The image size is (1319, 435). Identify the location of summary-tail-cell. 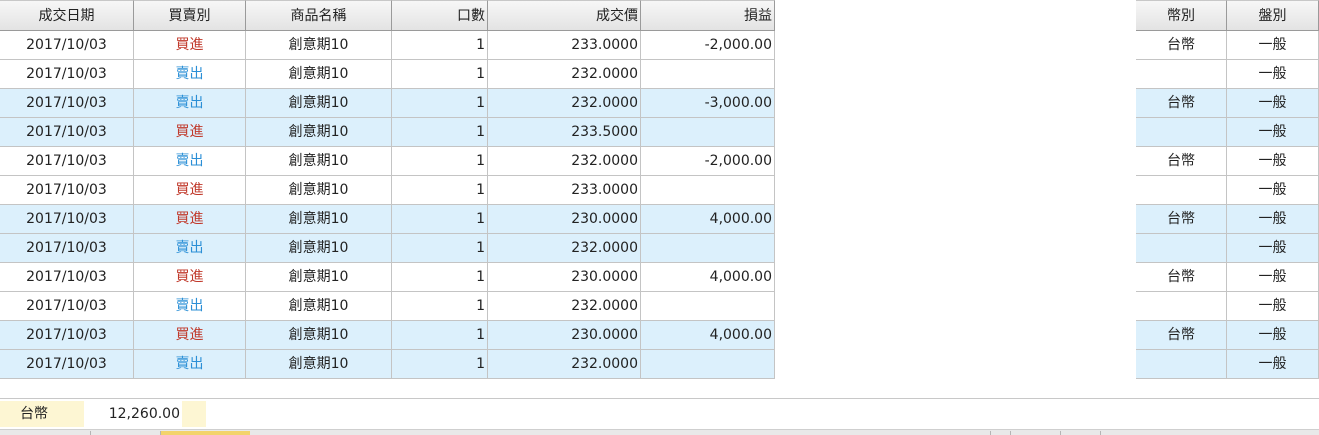
(194, 414).